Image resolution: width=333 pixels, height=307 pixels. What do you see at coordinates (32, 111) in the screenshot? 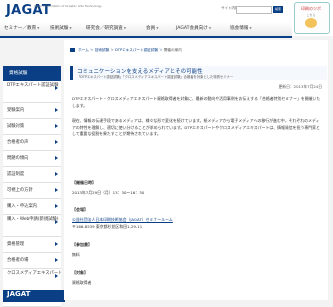
I see `sidebar-item-guide: 受験案内` at bounding box center [32, 111].